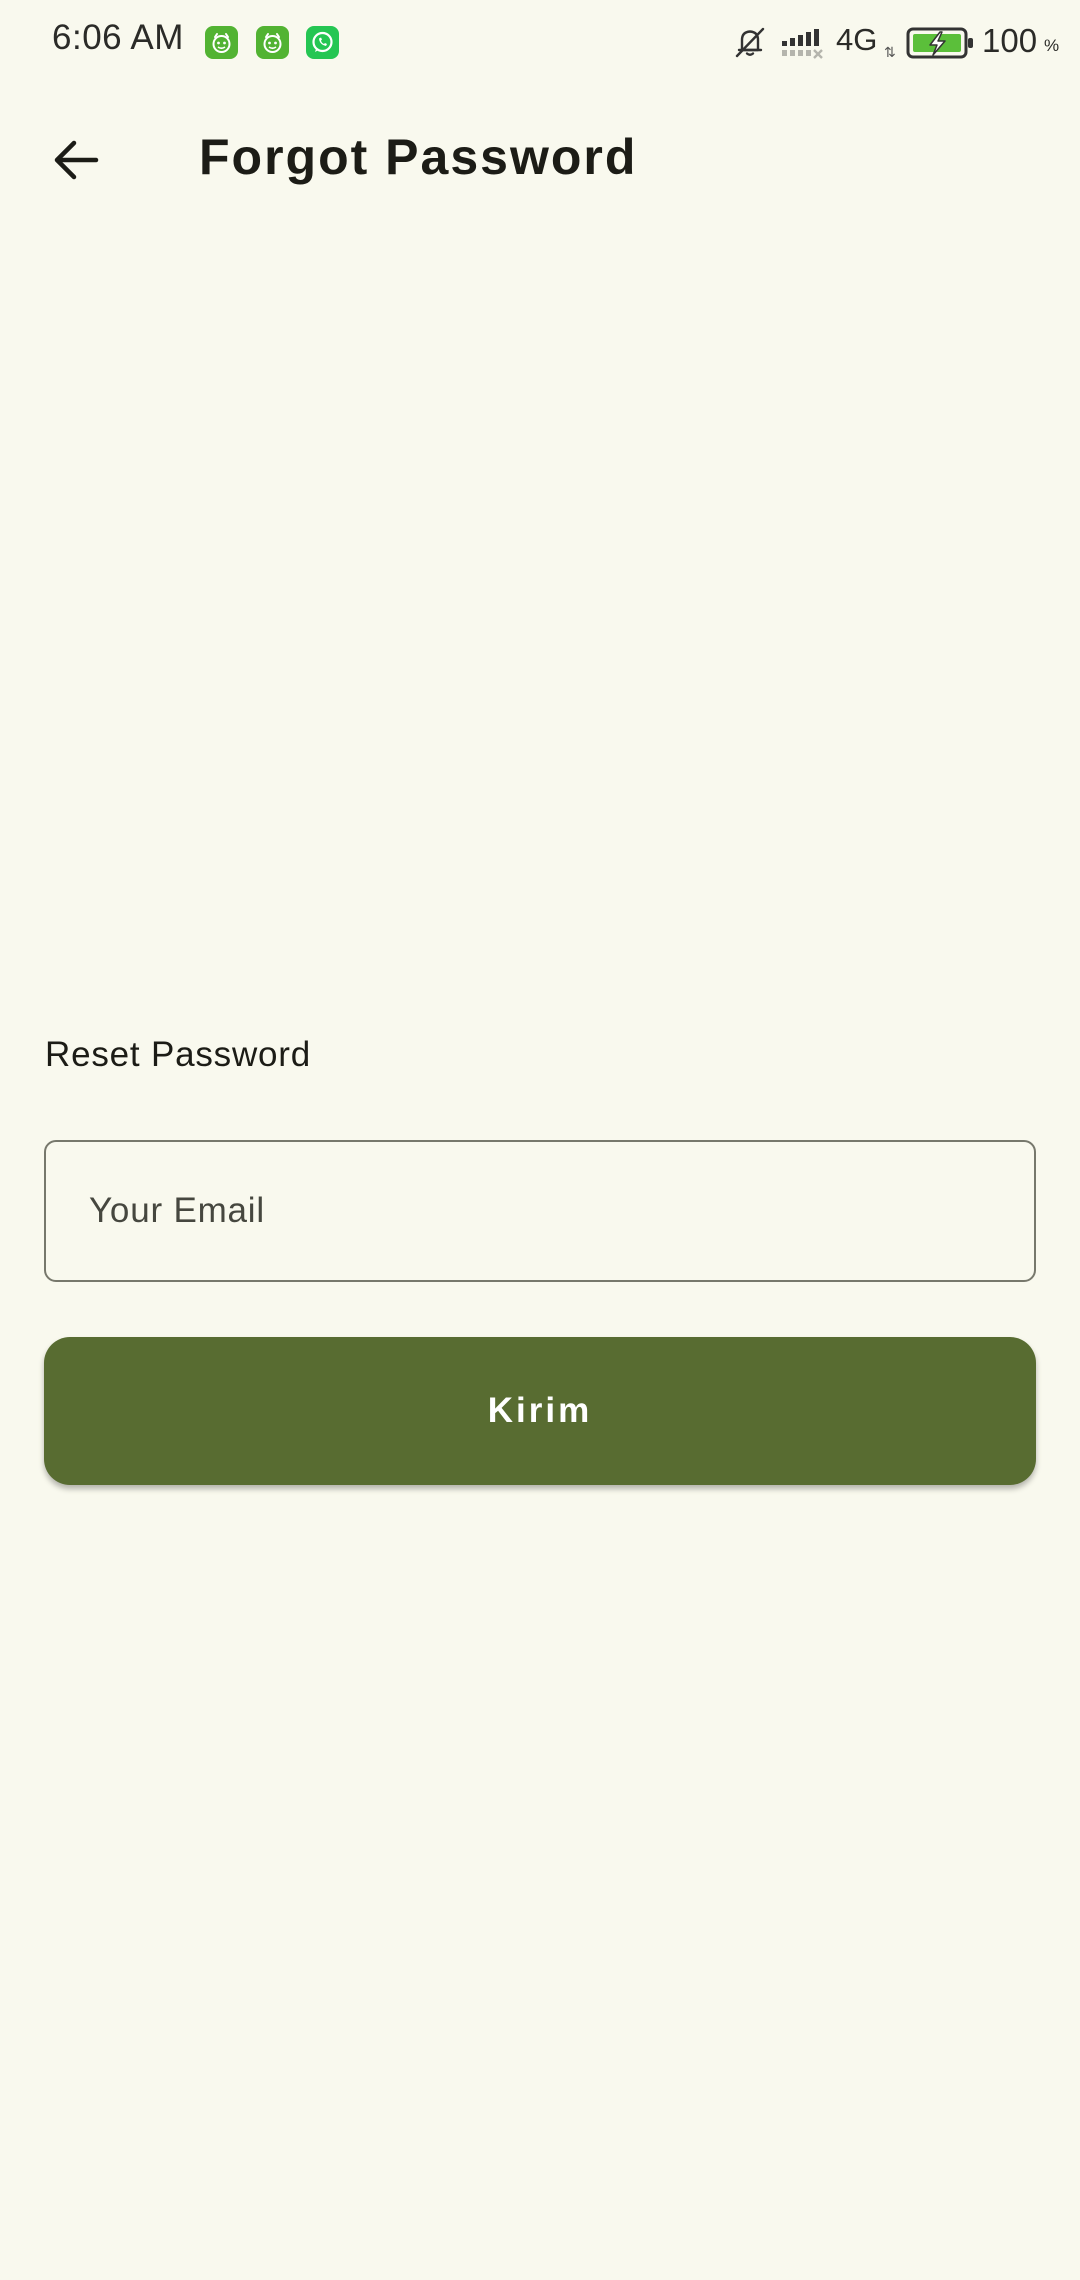 This screenshot has width=1080, height=2280. I want to click on arrow-left-icon, so click(76, 162).